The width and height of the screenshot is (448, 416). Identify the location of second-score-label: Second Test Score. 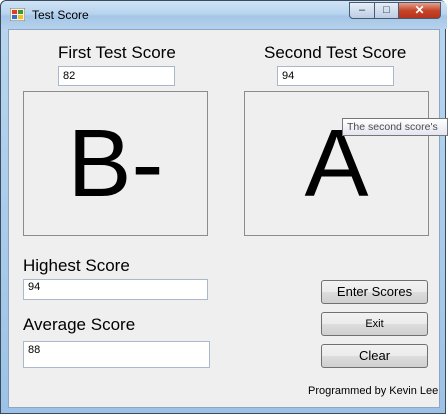
(335, 52).